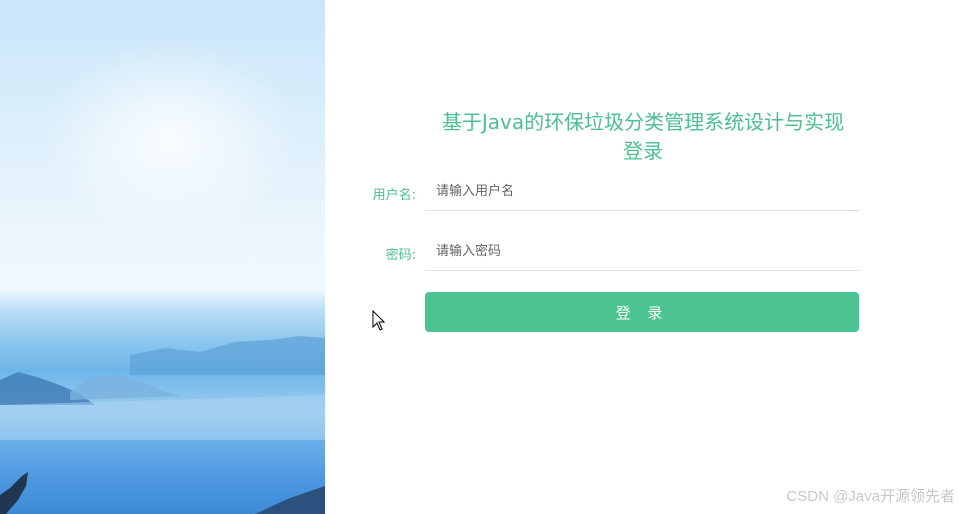  Describe the element at coordinates (379, 320) in the screenshot. I see `mouse-cursor-icon` at that location.